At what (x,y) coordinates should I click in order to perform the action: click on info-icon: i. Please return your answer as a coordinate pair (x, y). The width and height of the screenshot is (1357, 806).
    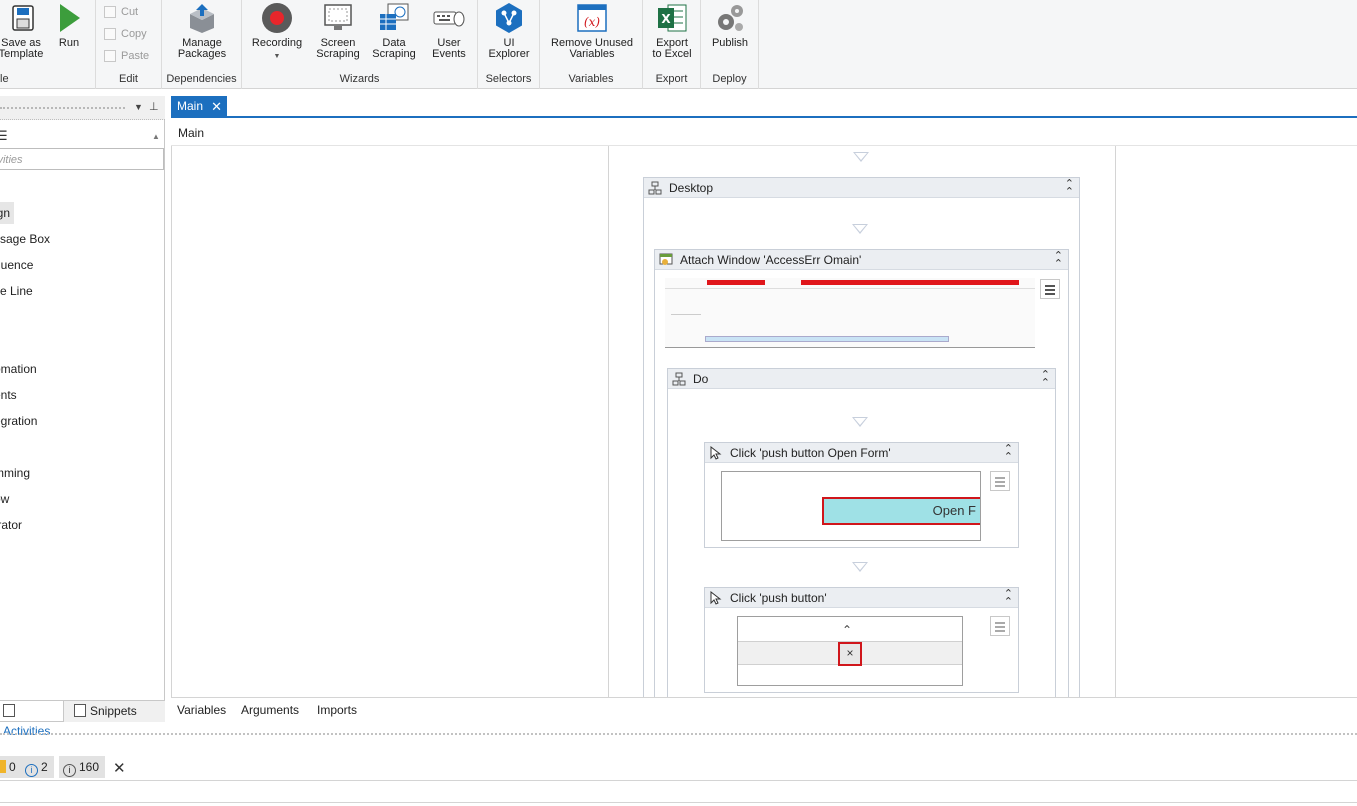
    Looking at the image, I should click on (31, 770).